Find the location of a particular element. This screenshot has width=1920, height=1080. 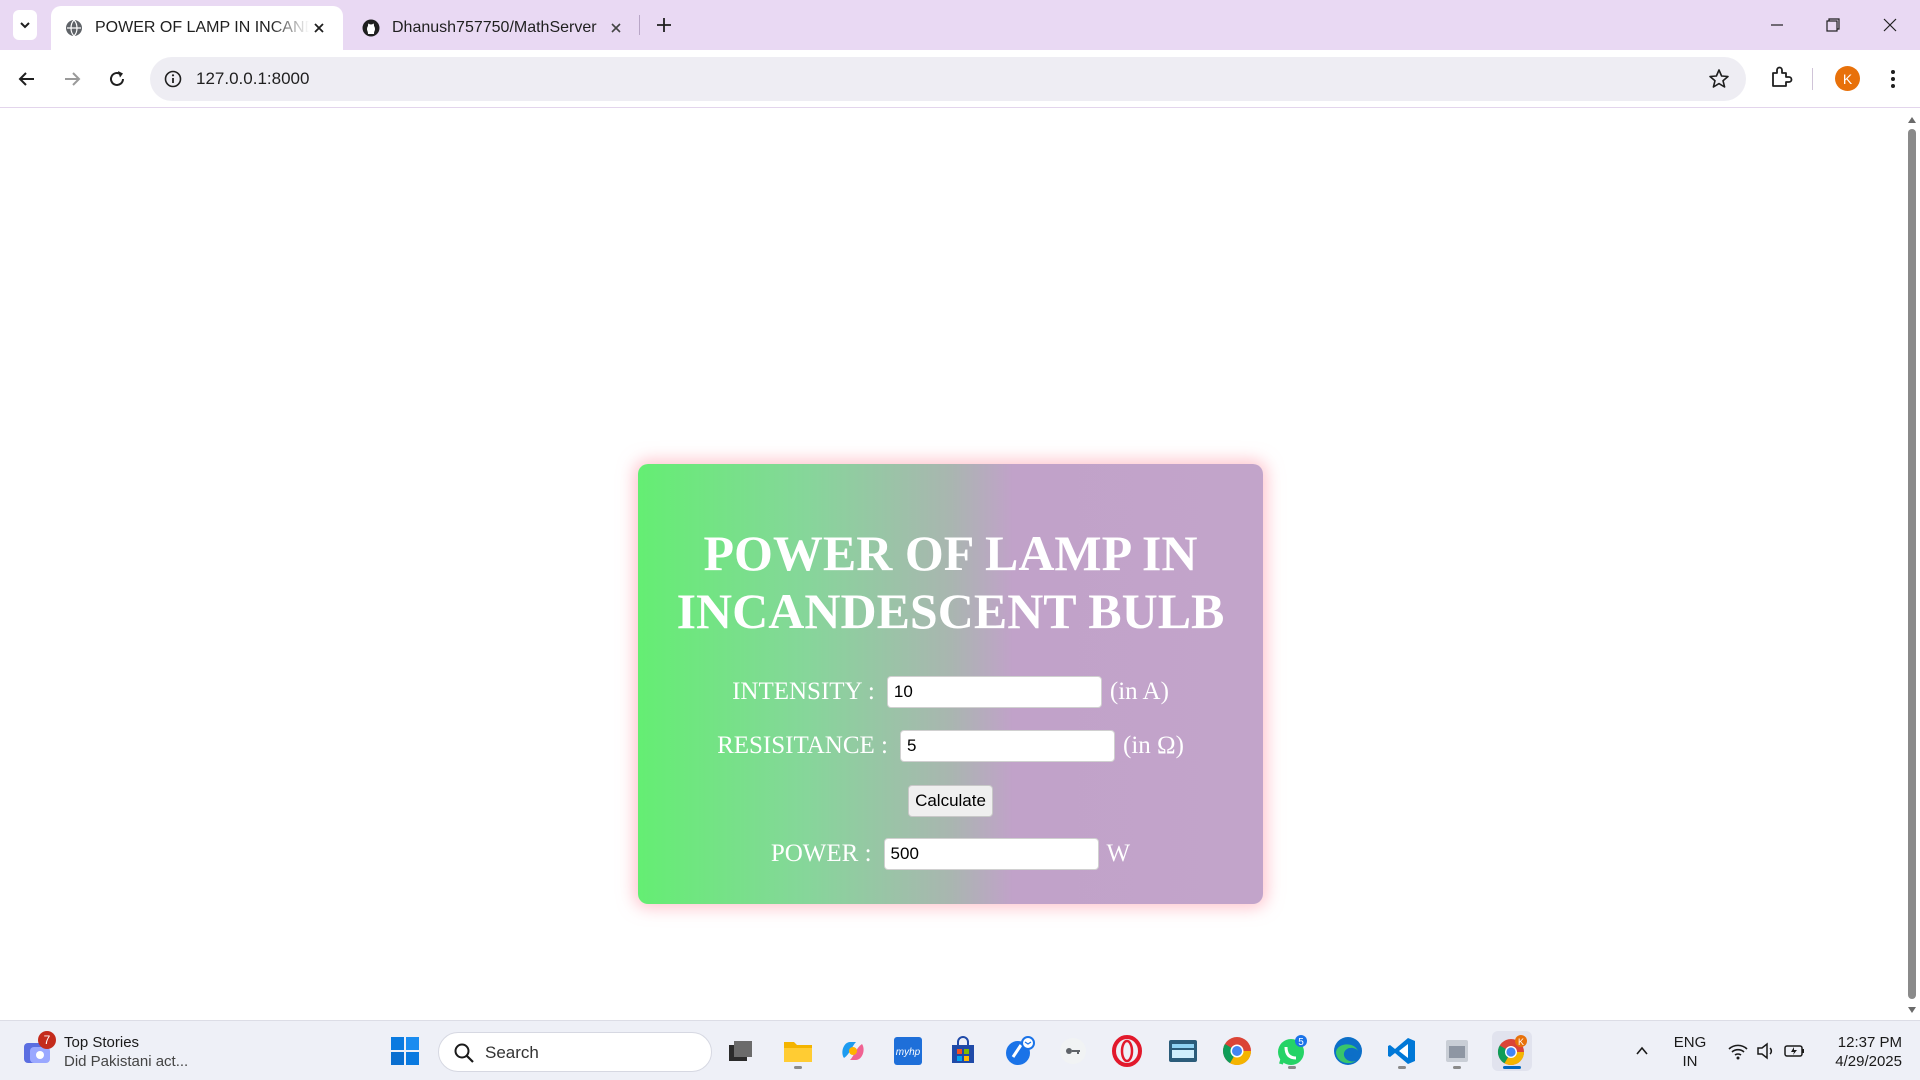

intensity-input is located at coordinates (994, 692).